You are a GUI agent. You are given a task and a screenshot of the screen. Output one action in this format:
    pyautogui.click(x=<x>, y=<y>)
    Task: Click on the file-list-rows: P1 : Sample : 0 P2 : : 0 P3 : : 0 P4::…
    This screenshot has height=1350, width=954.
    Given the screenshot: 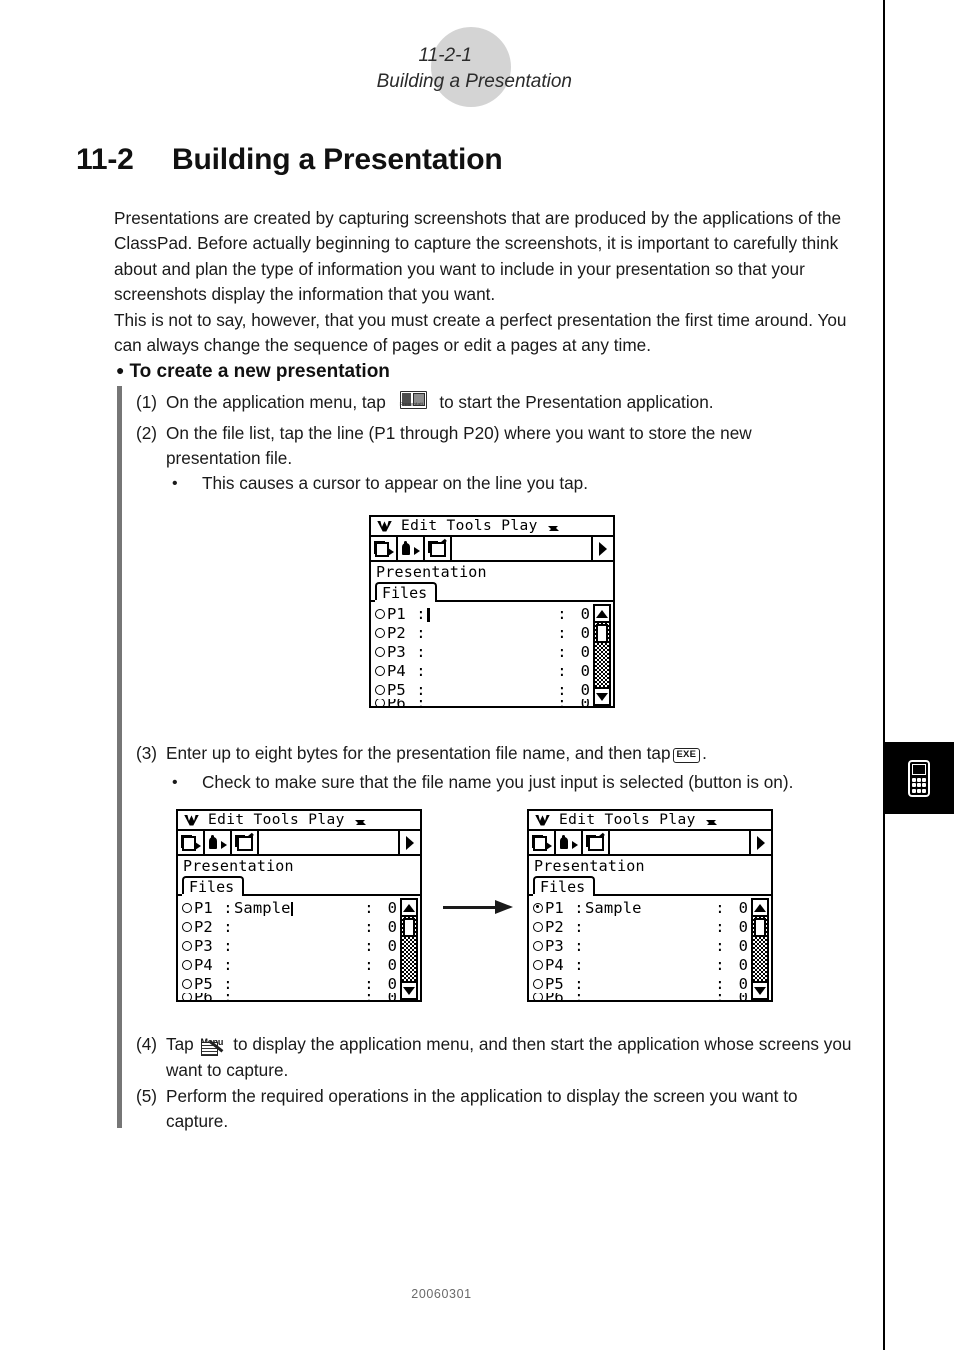 What is the action you would take?
    pyautogui.click(x=640, y=948)
    